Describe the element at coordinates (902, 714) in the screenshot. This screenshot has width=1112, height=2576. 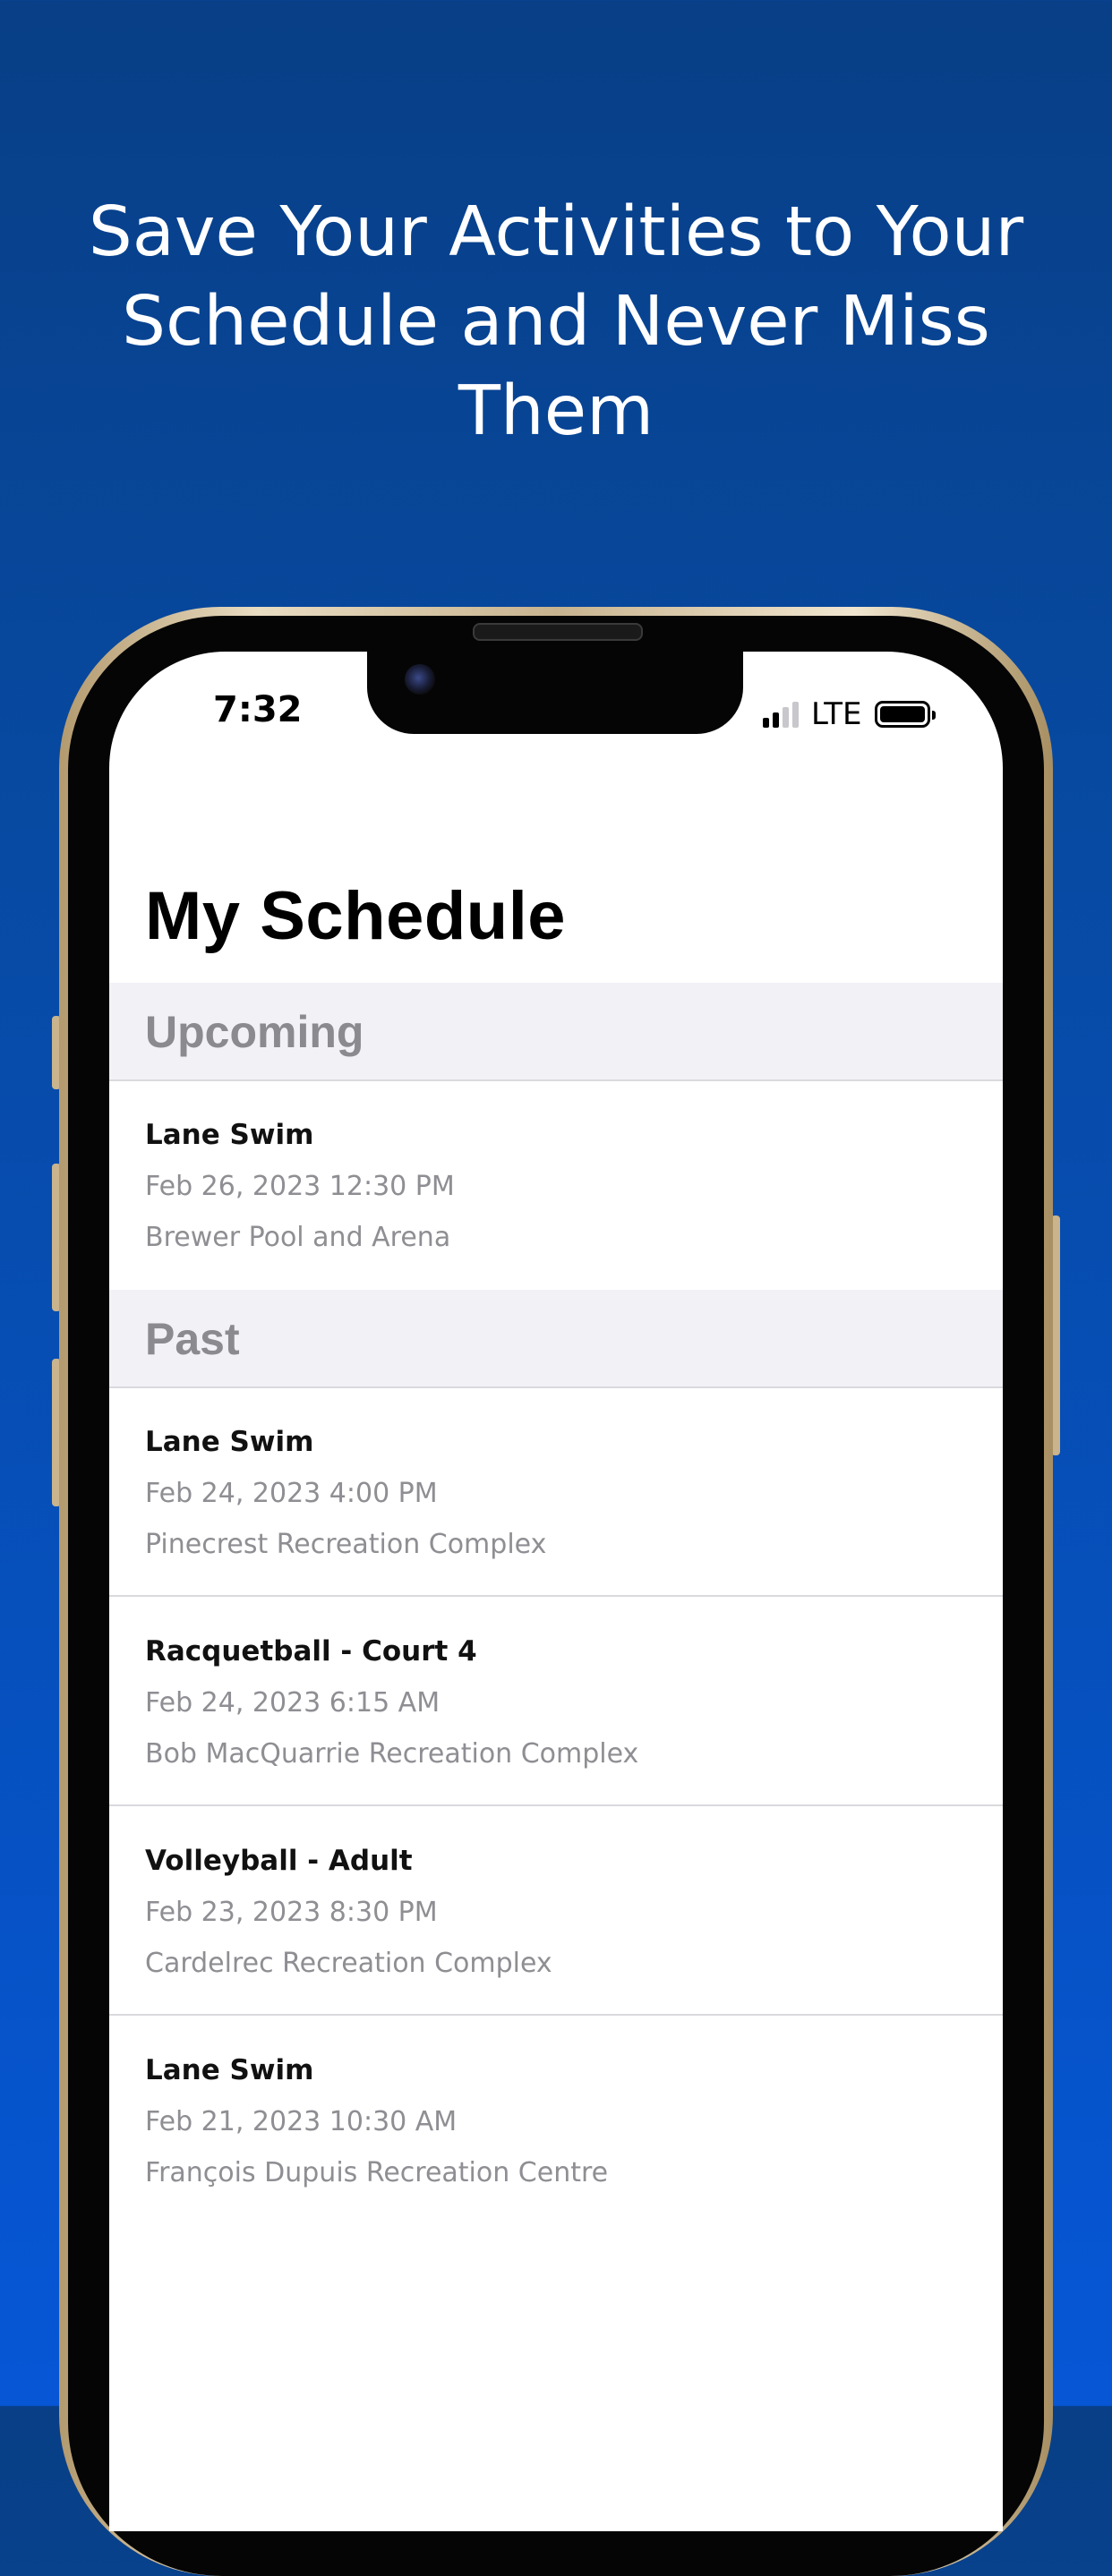
I see `battery-fill` at that location.